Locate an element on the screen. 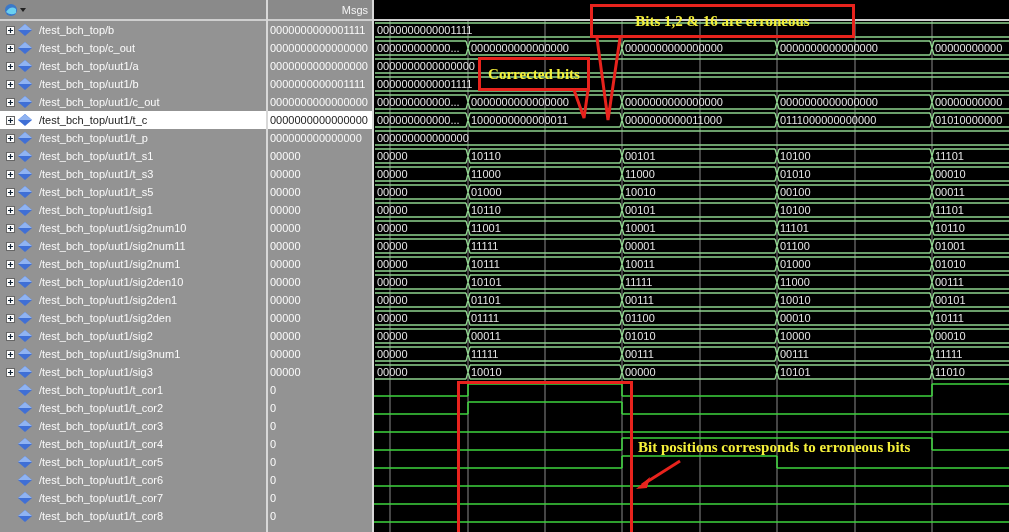 Image resolution: width=1009 pixels, height=532 pixels. signal-name: /test_bch_top/uut1/c_out is located at coordinates (99, 102).